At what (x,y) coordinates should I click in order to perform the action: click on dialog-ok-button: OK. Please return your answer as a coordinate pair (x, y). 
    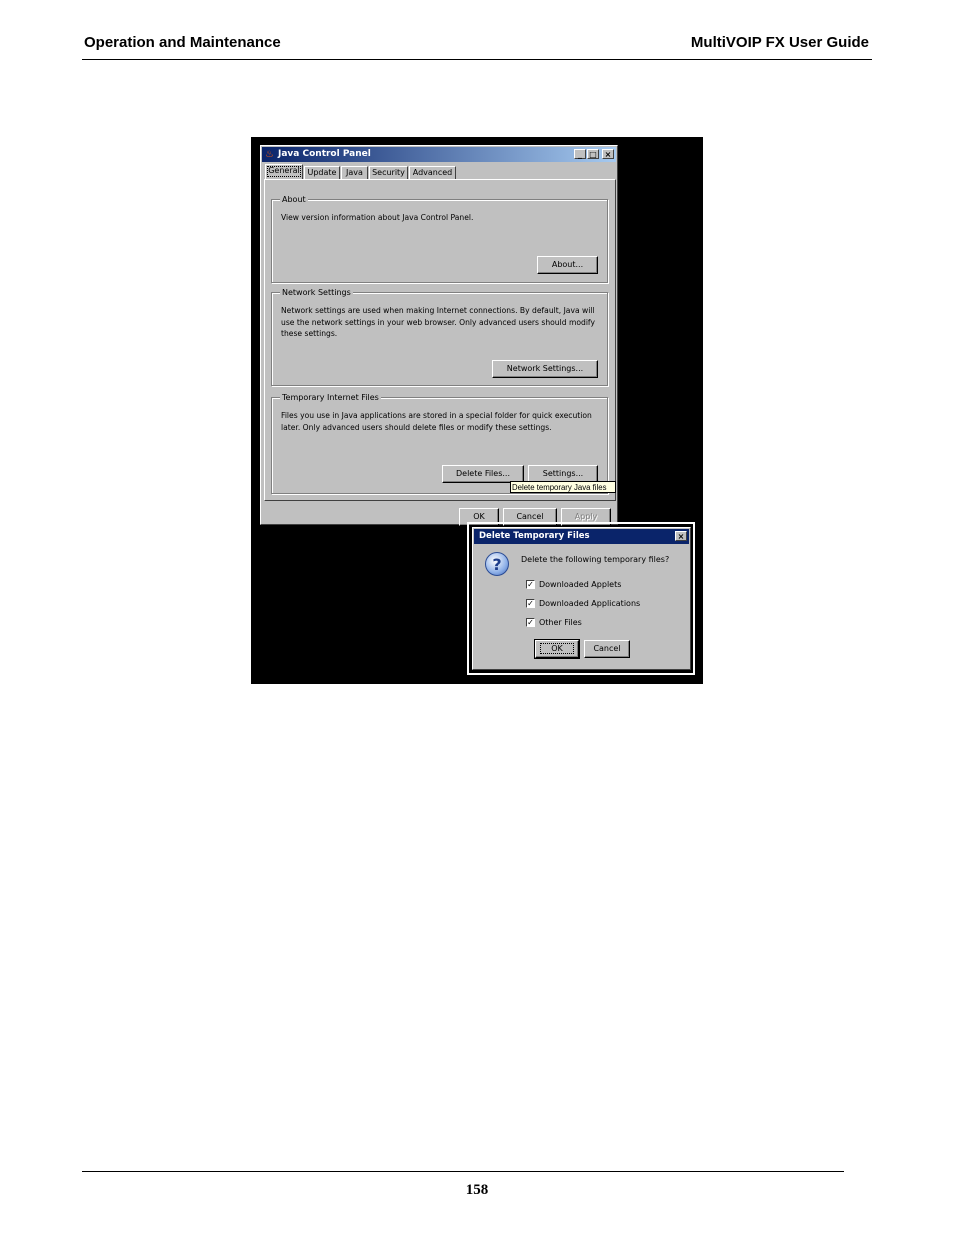
    Looking at the image, I should click on (557, 649).